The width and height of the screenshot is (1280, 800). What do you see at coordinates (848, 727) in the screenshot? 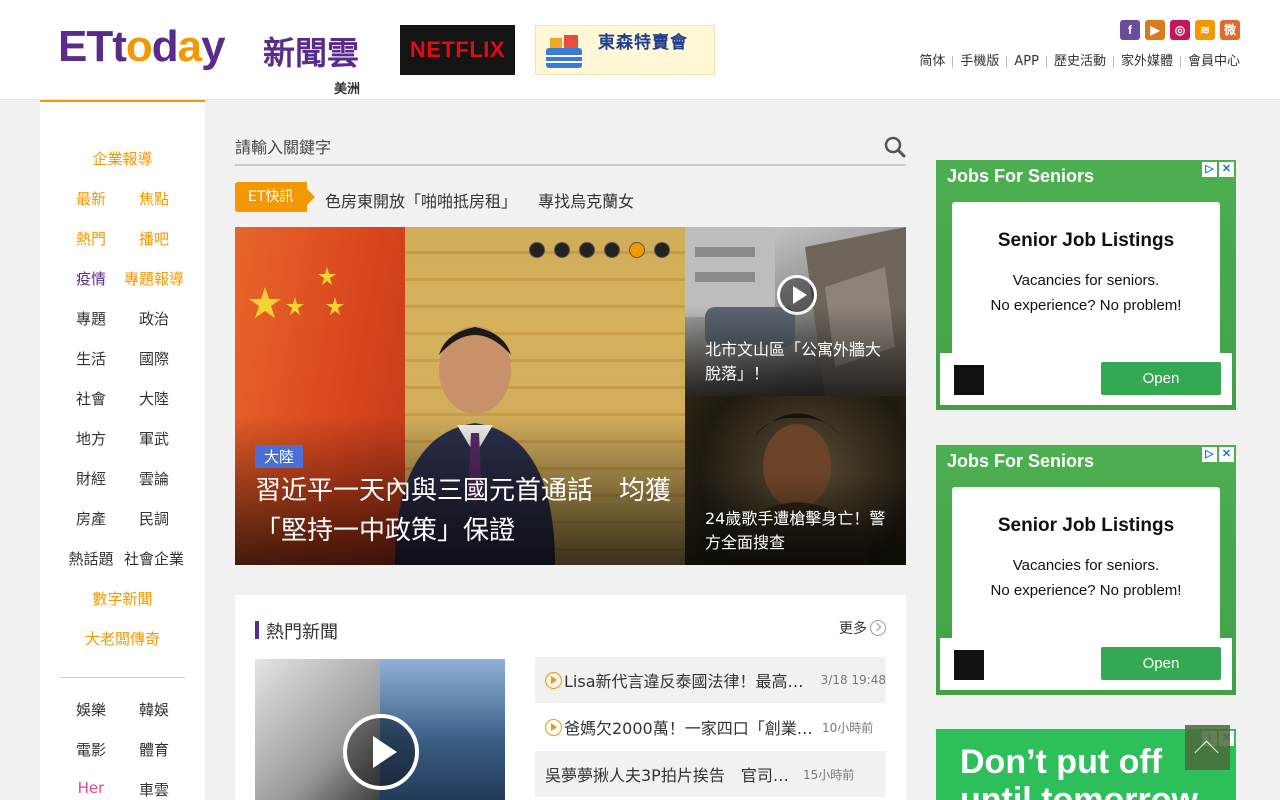
I see `hot-news-item-time: 10小時前` at bounding box center [848, 727].